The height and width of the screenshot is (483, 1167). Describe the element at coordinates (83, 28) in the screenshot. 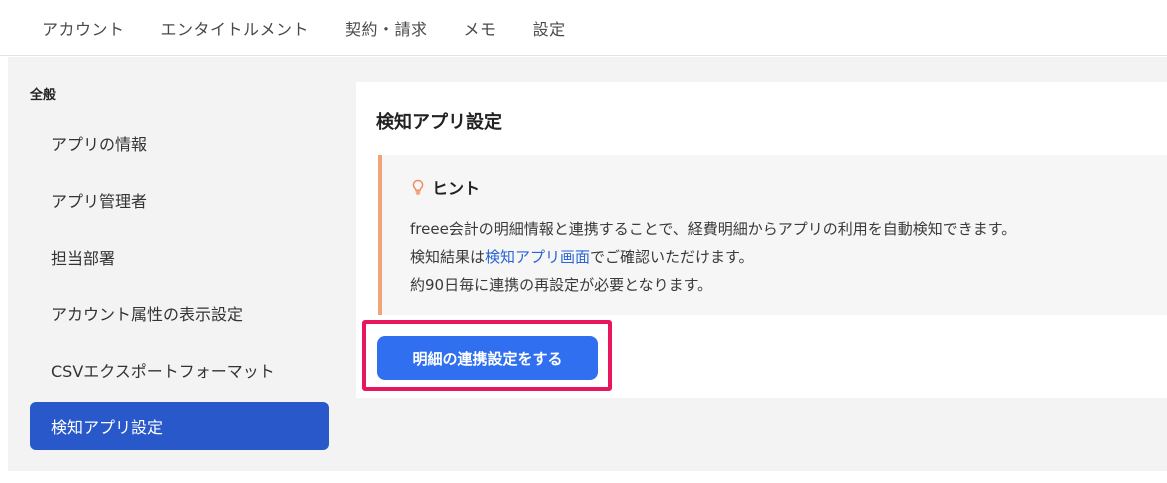

I see `tab-account: アカウント` at that location.